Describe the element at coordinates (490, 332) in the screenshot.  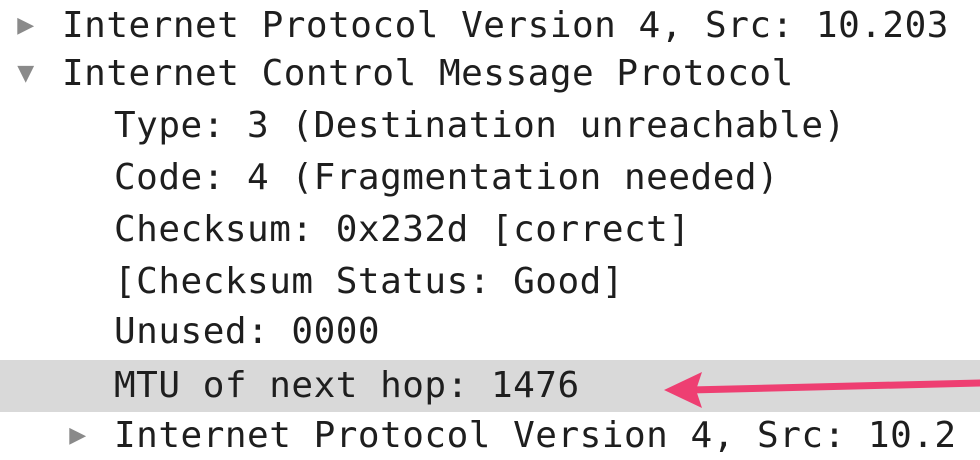
I see `tree-row-unused: Unused: 0000` at that location.